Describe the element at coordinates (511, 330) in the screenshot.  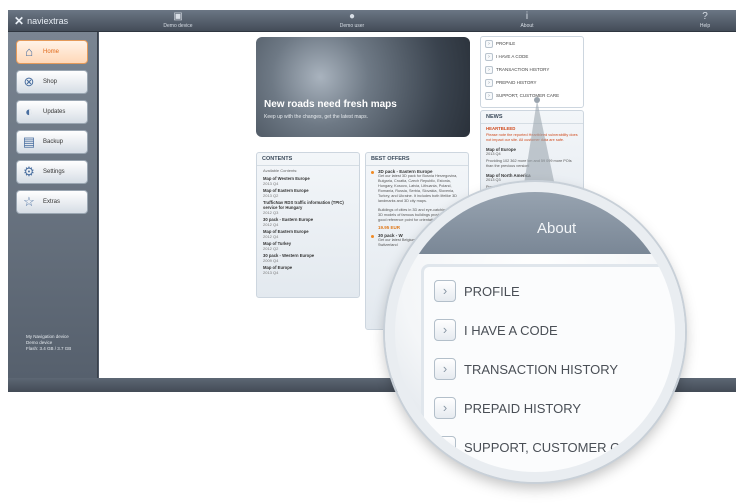
I see `mag-item-label: I HAVE A CODE` at that location.